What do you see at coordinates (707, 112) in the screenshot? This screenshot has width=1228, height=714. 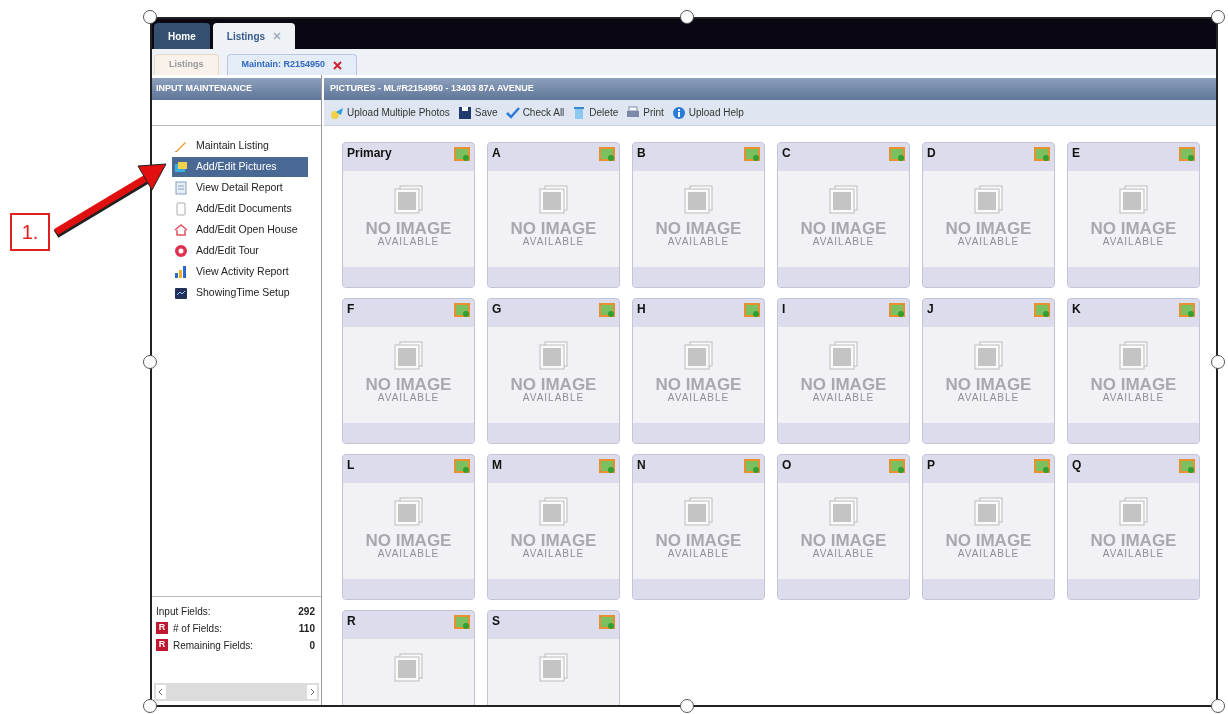 I see `toolbar-button: Upload Help` at bounding box center [707, 112].